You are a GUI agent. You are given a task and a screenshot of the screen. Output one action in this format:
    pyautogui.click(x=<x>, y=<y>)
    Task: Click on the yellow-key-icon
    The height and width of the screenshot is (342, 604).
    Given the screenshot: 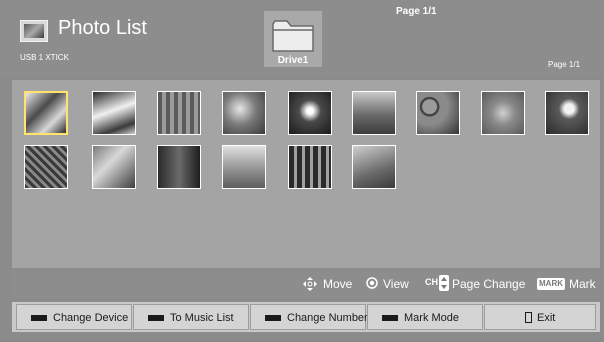 What is the action you would take?
    pyautogui.click(x=273, y=318)
    